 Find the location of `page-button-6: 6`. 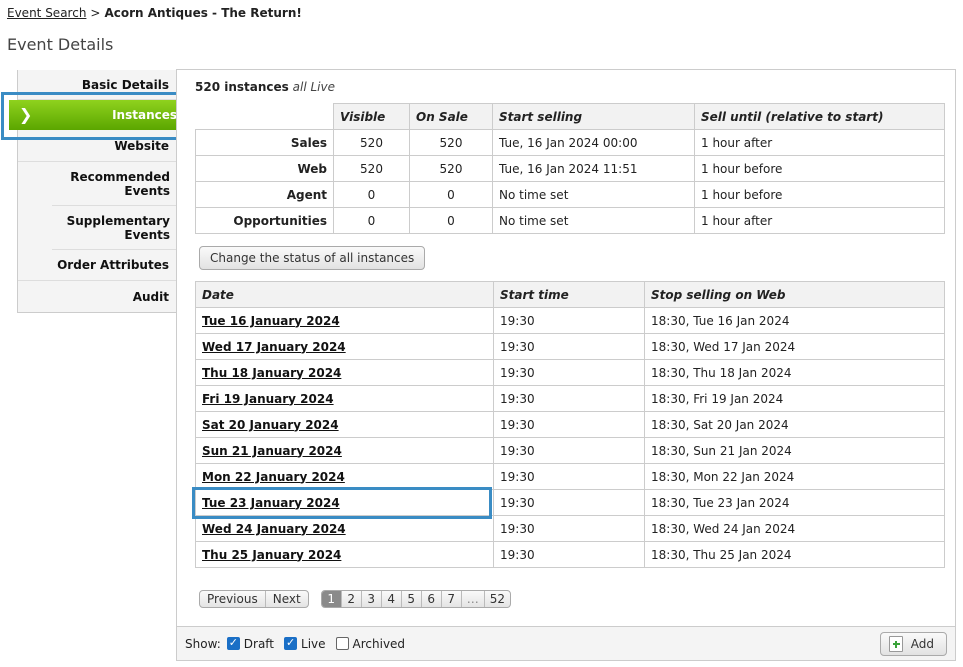

page-button-6: 6 is located at coordinates (432, 599).